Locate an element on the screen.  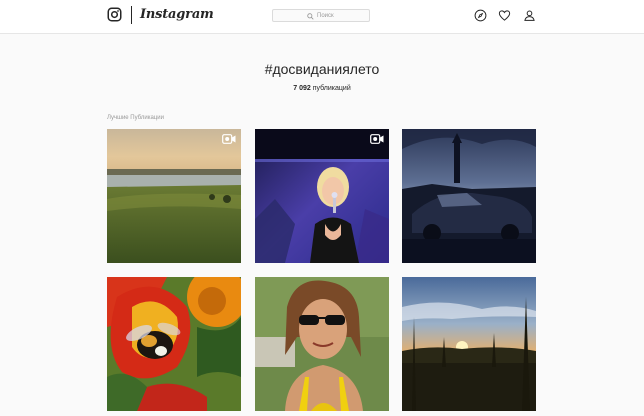
logo-divider is located at coordinates (131, 15).